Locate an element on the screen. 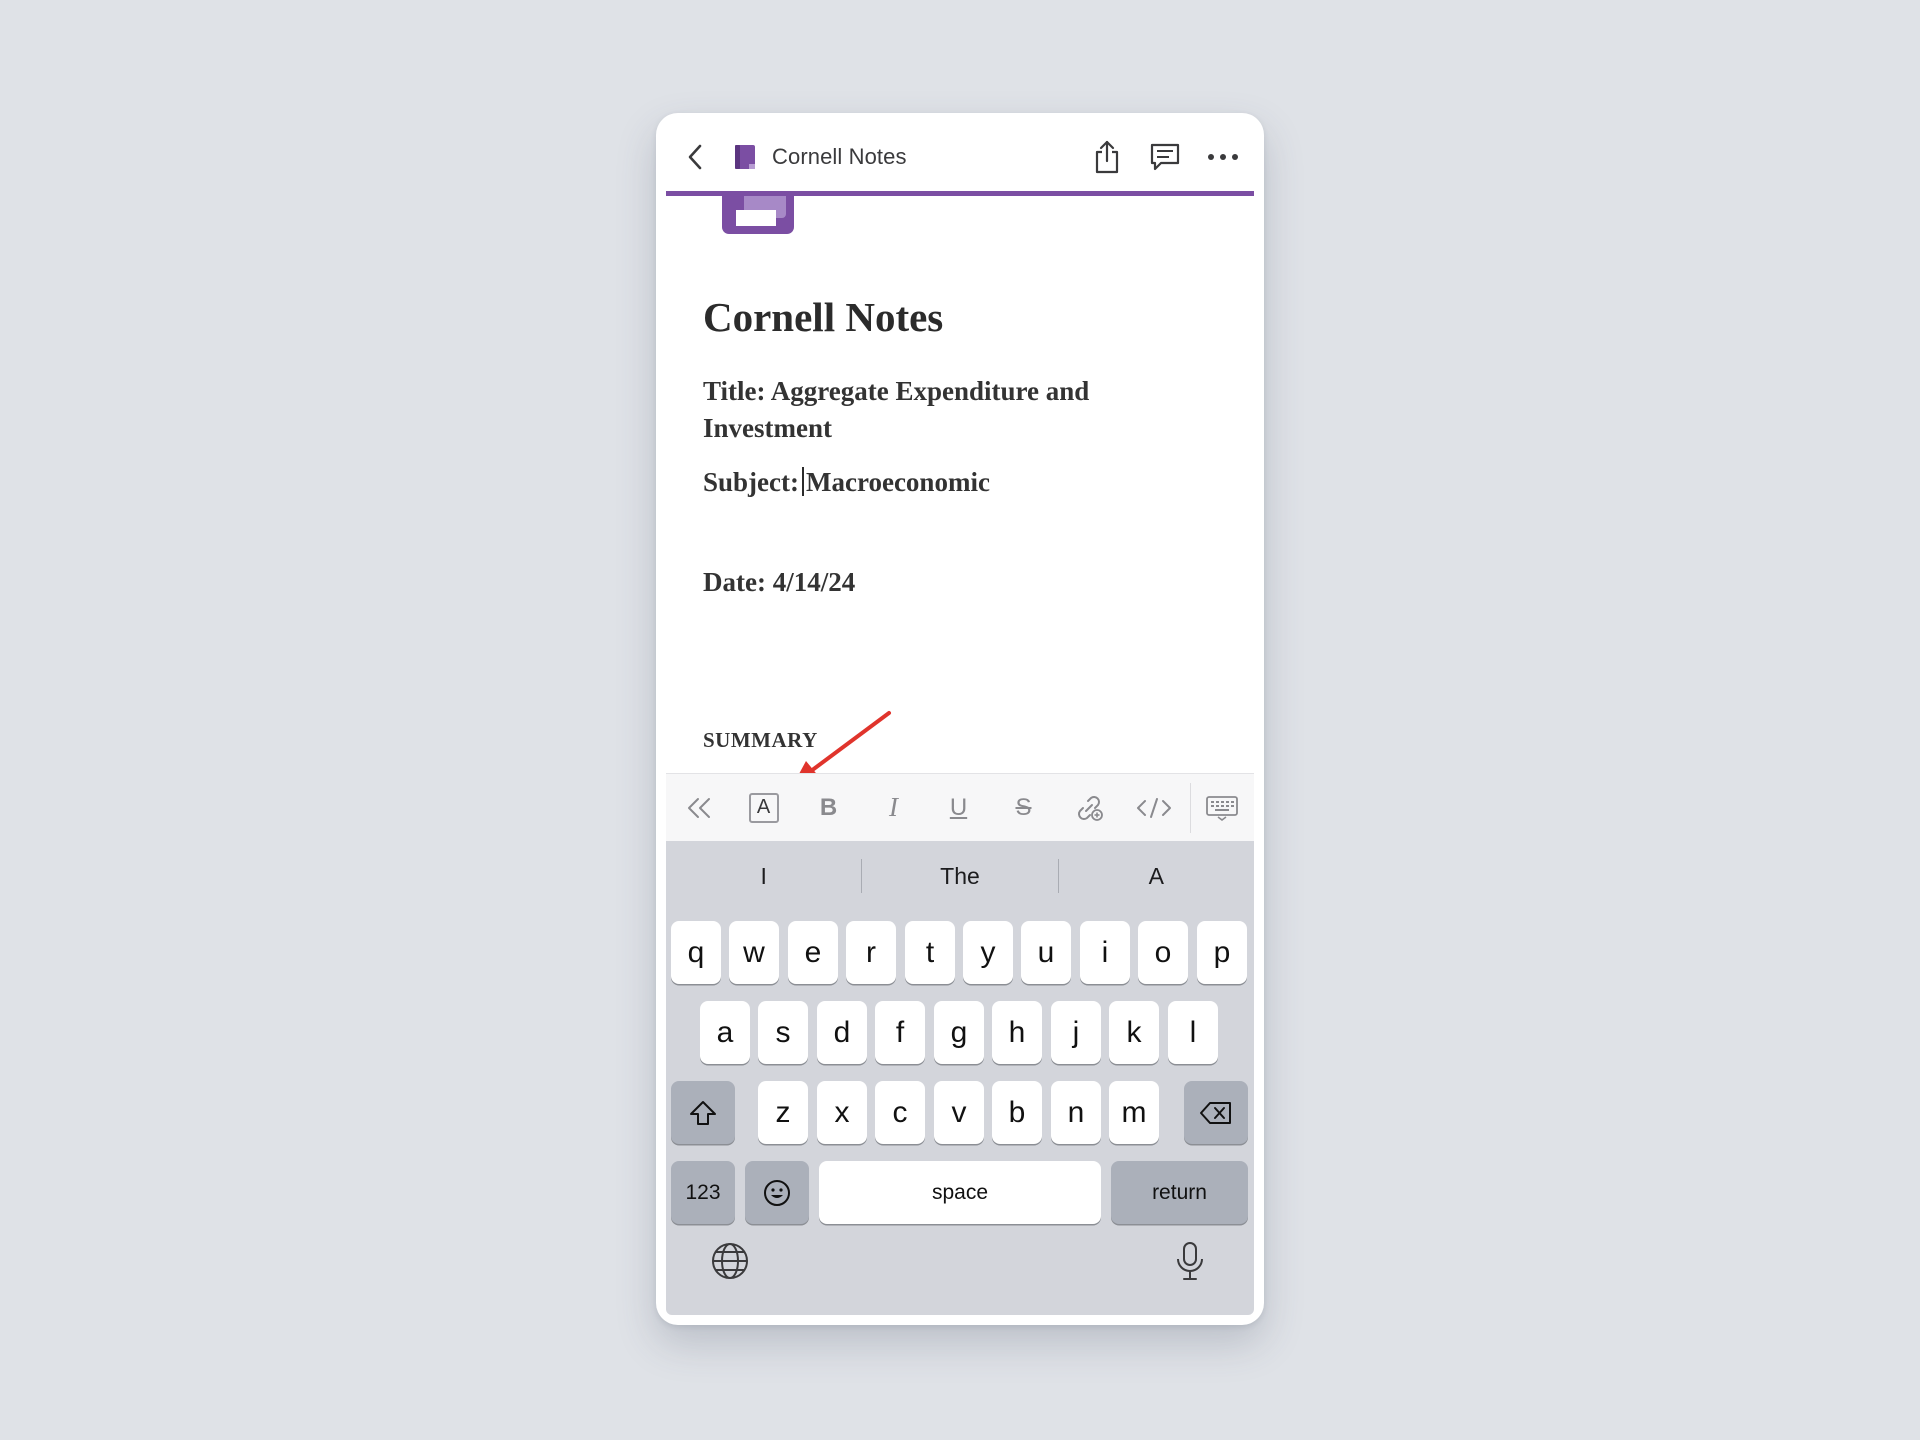 The image size is (1920, 1440). italic-label: I is located at coordinates (893, 807).